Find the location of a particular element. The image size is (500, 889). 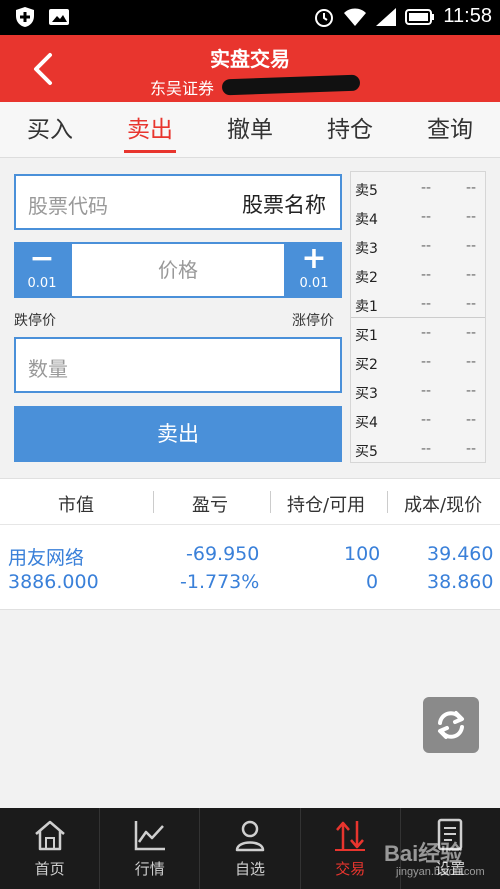

header-cost-price: 成本/现价 is located at coordinates (443, 505).